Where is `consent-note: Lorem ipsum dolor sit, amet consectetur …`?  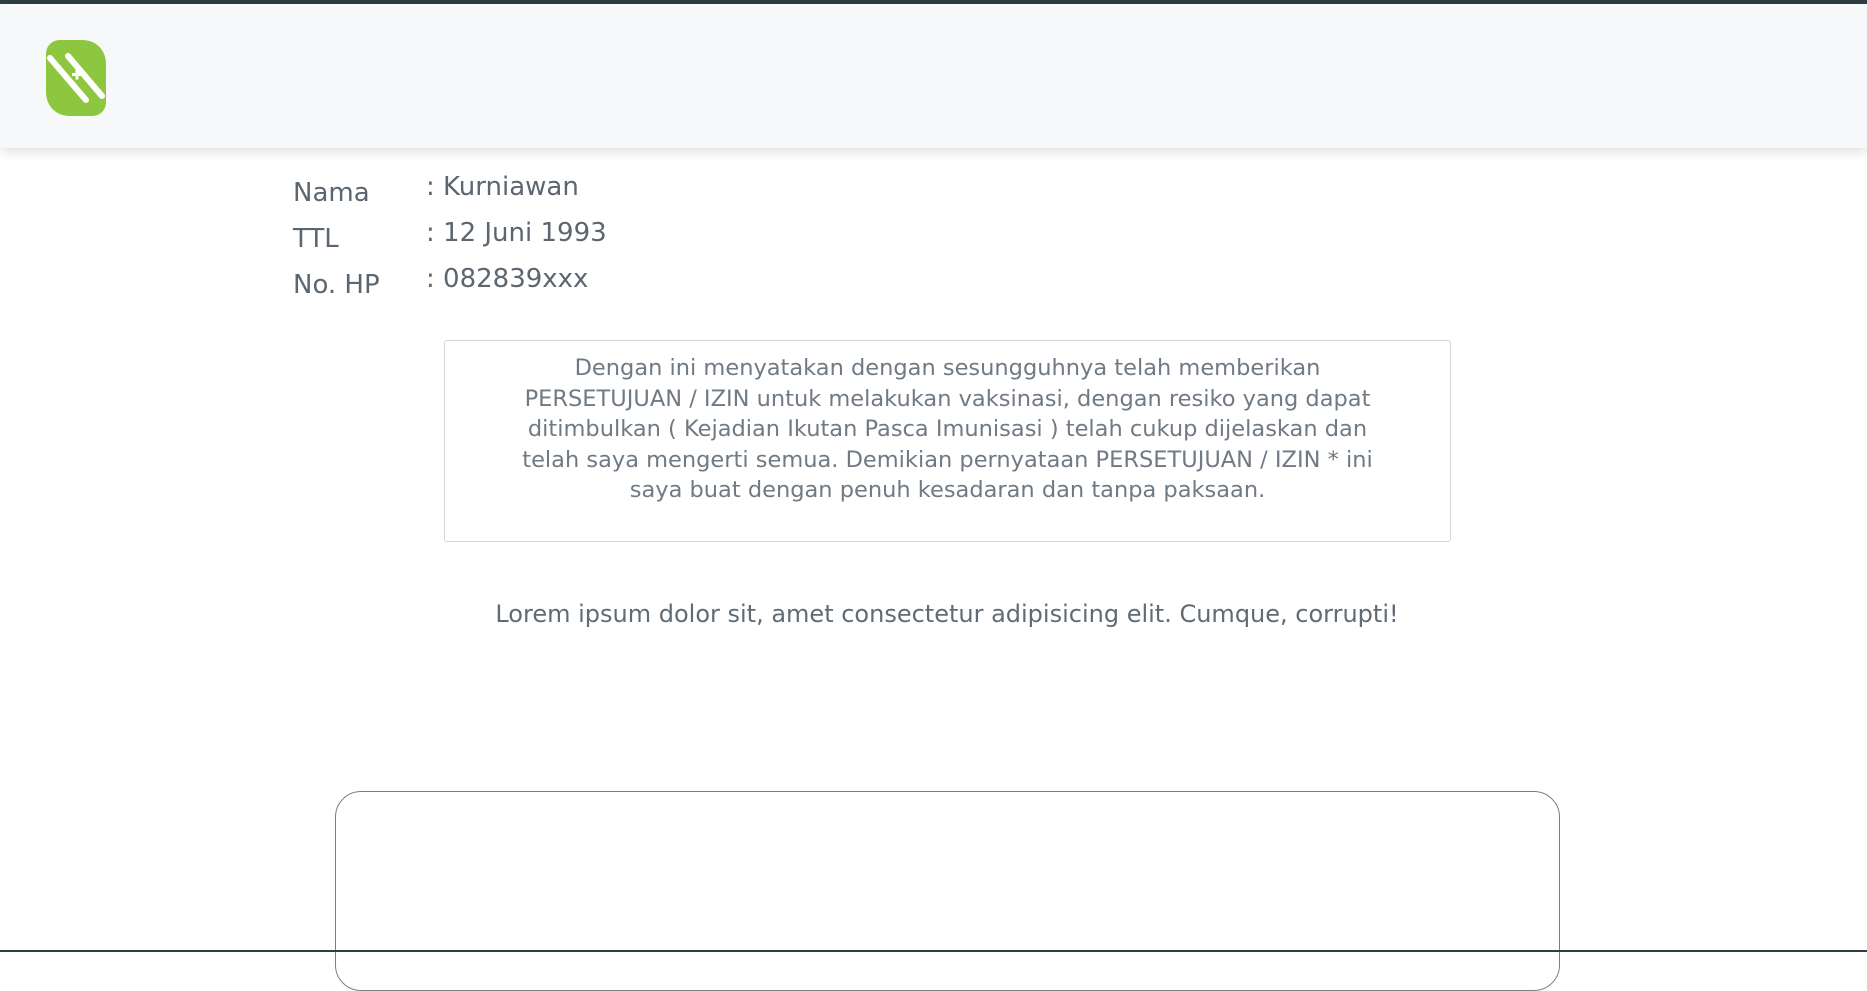
consent-note: Lorem ipsum dolor sit, amet consectetur … is located at coordinates (947, 614).